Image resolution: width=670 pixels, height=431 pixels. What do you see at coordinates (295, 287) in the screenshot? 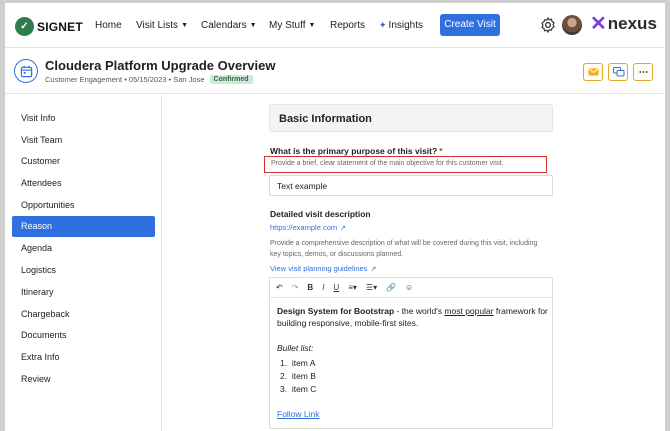
I see `redo-icon: ↷` at bounding box center [295, 287].